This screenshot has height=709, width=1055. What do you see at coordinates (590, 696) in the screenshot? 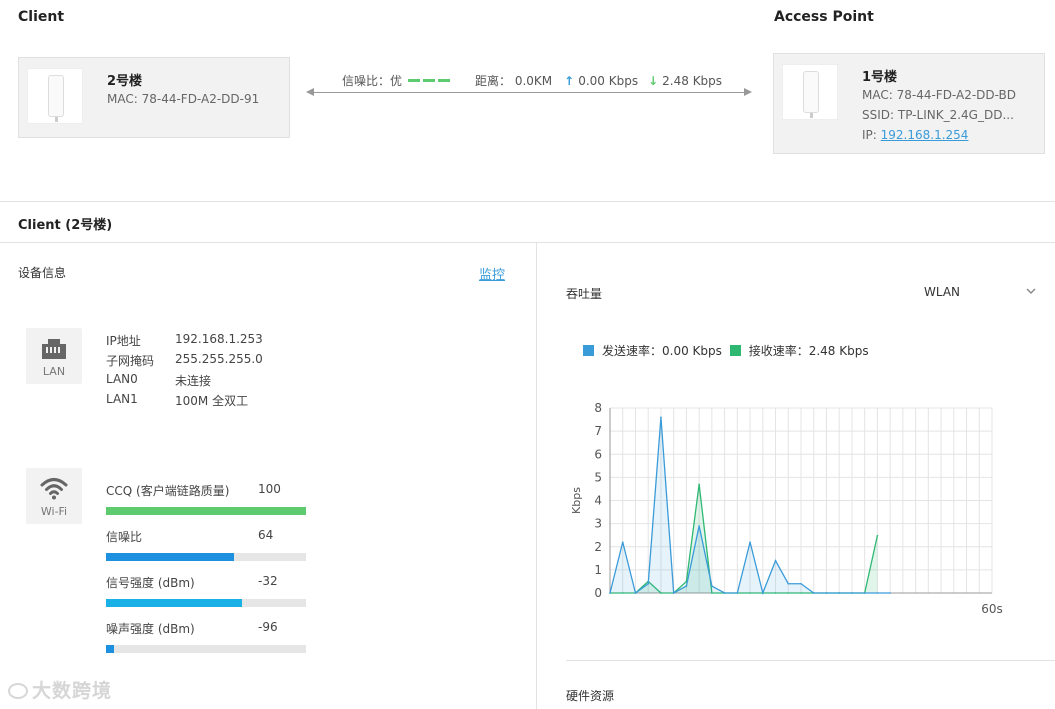
I see `hardware-title: 硬件资源` at bounding box center [590, 696].